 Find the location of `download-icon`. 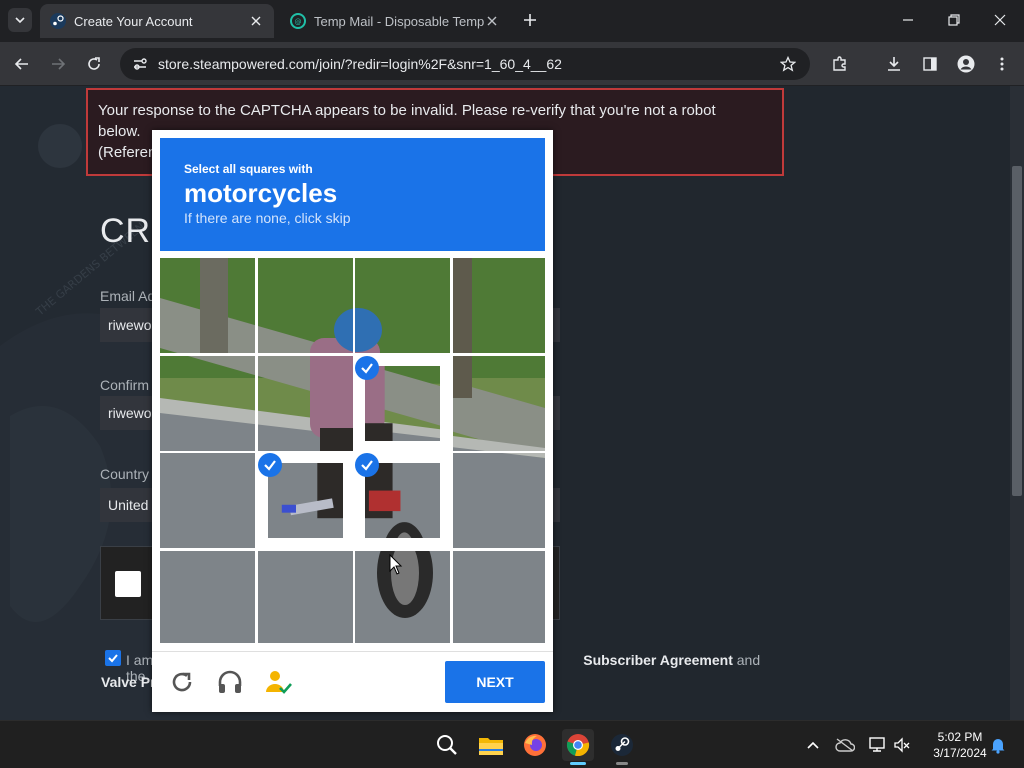

download-icon is located at coordinates (894, 64).